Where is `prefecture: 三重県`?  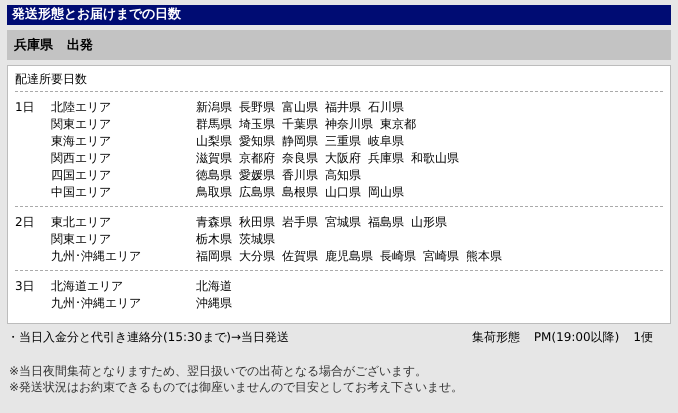 prefecture: 三重県 is located at coordinates (343, 141).